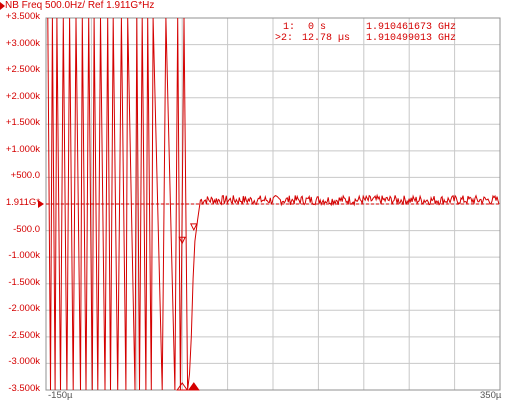 The image size is (508, 401). What do you see at coordinates (24, 388) in the screenshot?
I see `y-tick-label: -3.500k` at bounding box center [24, 388].